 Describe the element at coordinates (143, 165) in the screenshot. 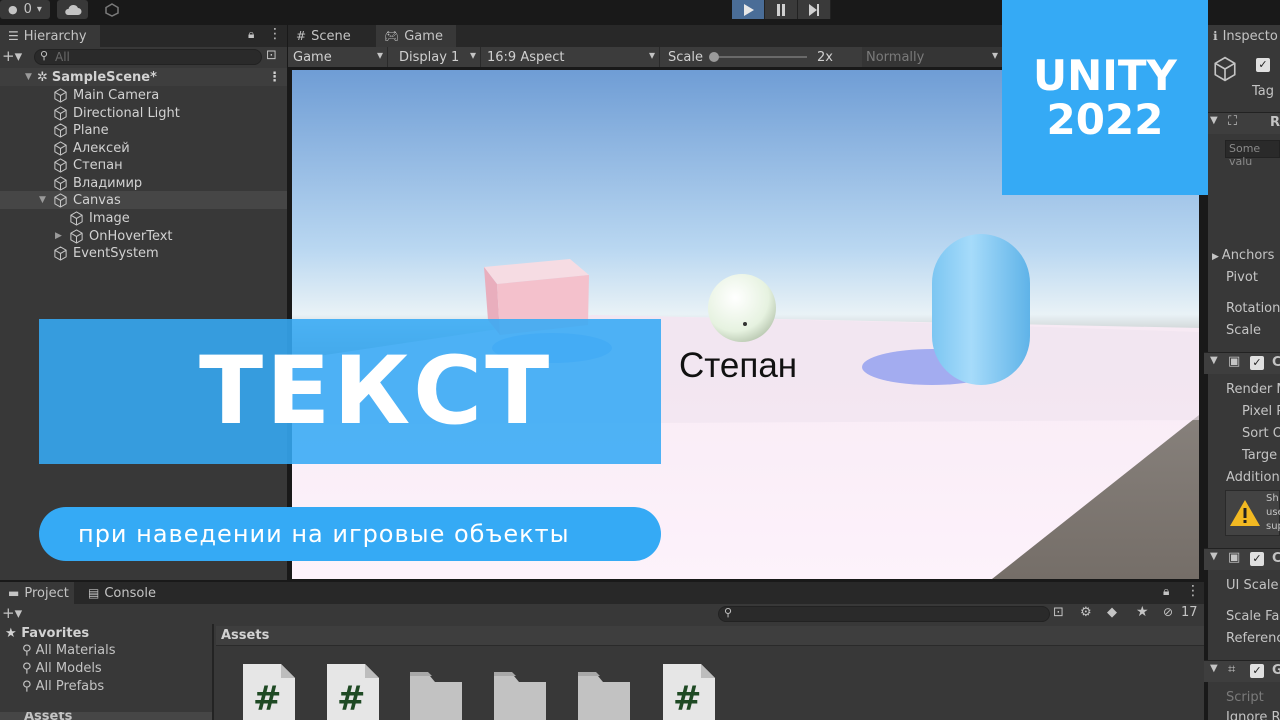

I see `hierarchy-item: Степан` at that location.